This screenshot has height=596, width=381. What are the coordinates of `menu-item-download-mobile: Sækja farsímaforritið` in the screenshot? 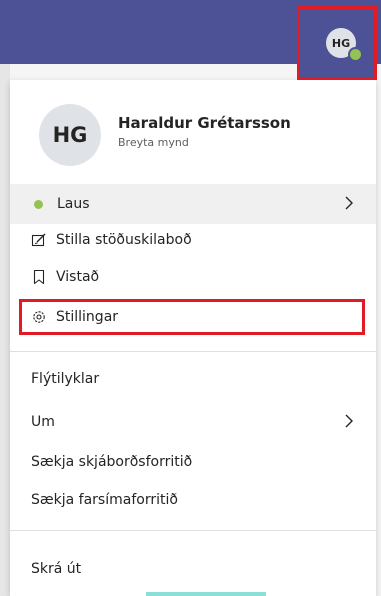 It's located at (193, 500).